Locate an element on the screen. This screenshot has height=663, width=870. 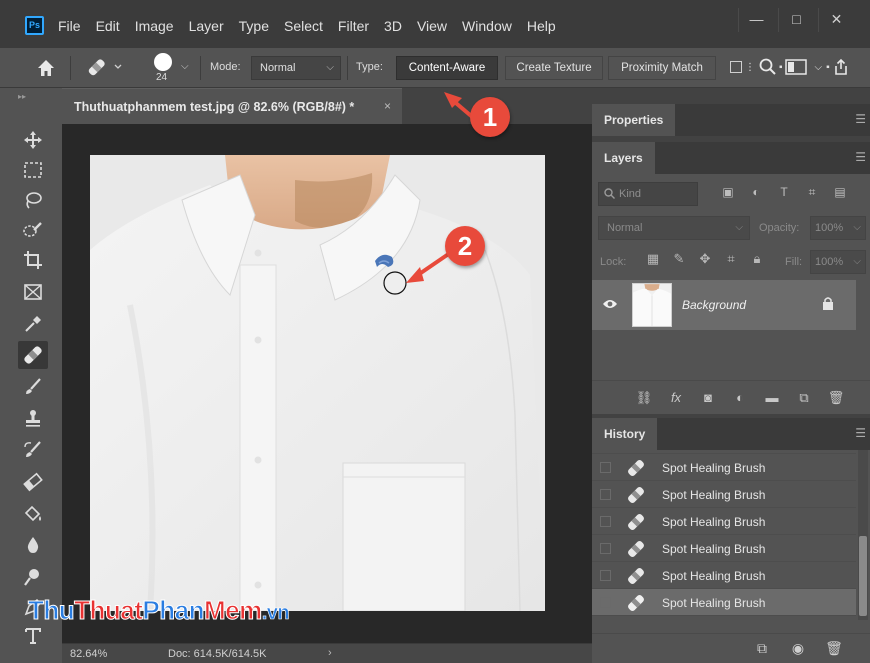
fill-field: 100% ⌵ is located at coordinates (838, 262).